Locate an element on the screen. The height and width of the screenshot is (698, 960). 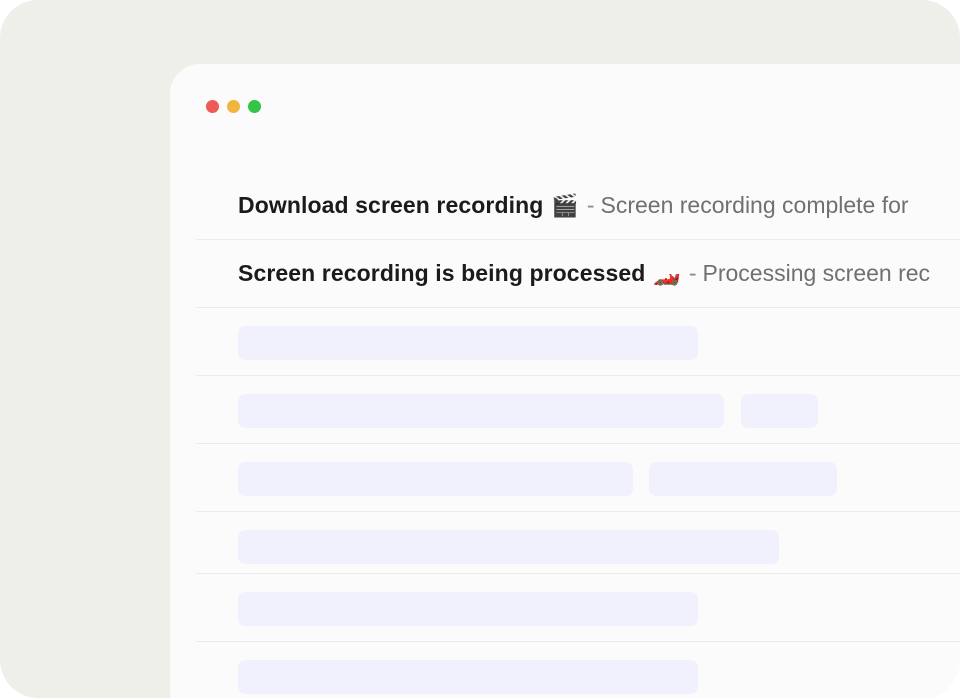
maximize-window-button is located at coordinates (254, 106).